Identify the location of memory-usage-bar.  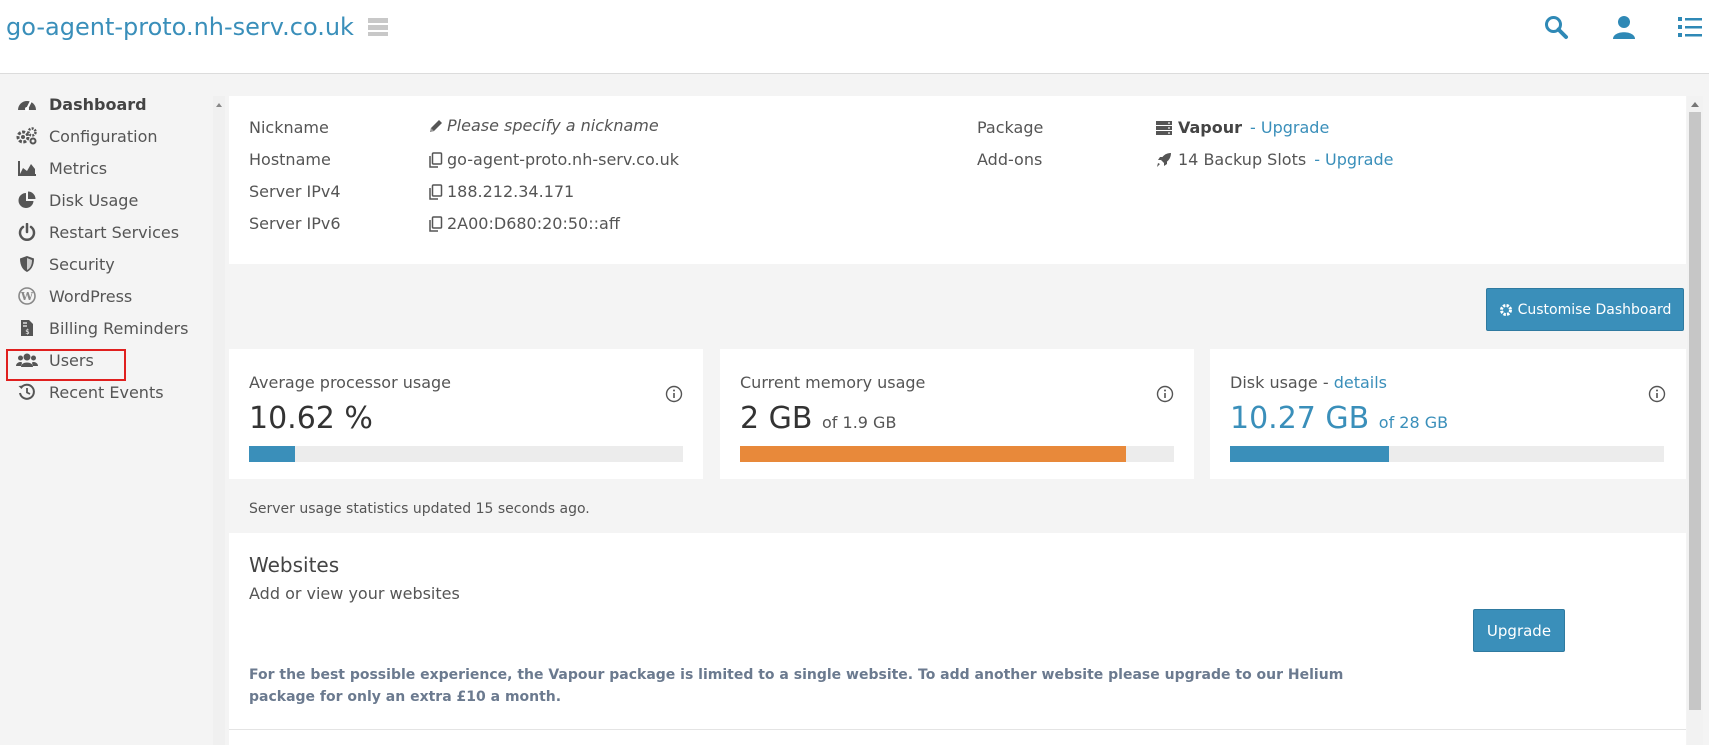
(957, 454).